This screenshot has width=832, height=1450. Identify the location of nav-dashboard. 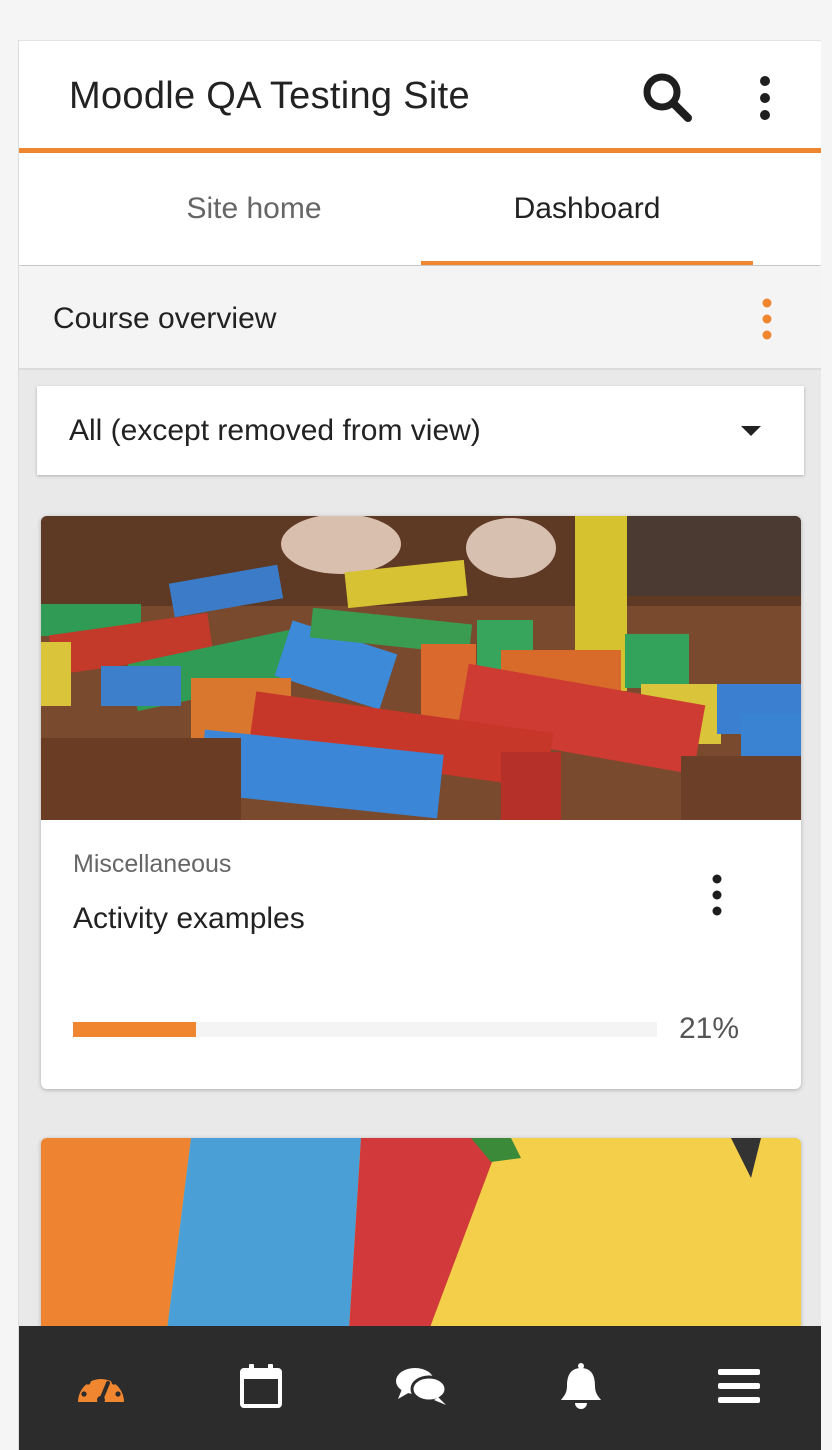
(101, 1386).